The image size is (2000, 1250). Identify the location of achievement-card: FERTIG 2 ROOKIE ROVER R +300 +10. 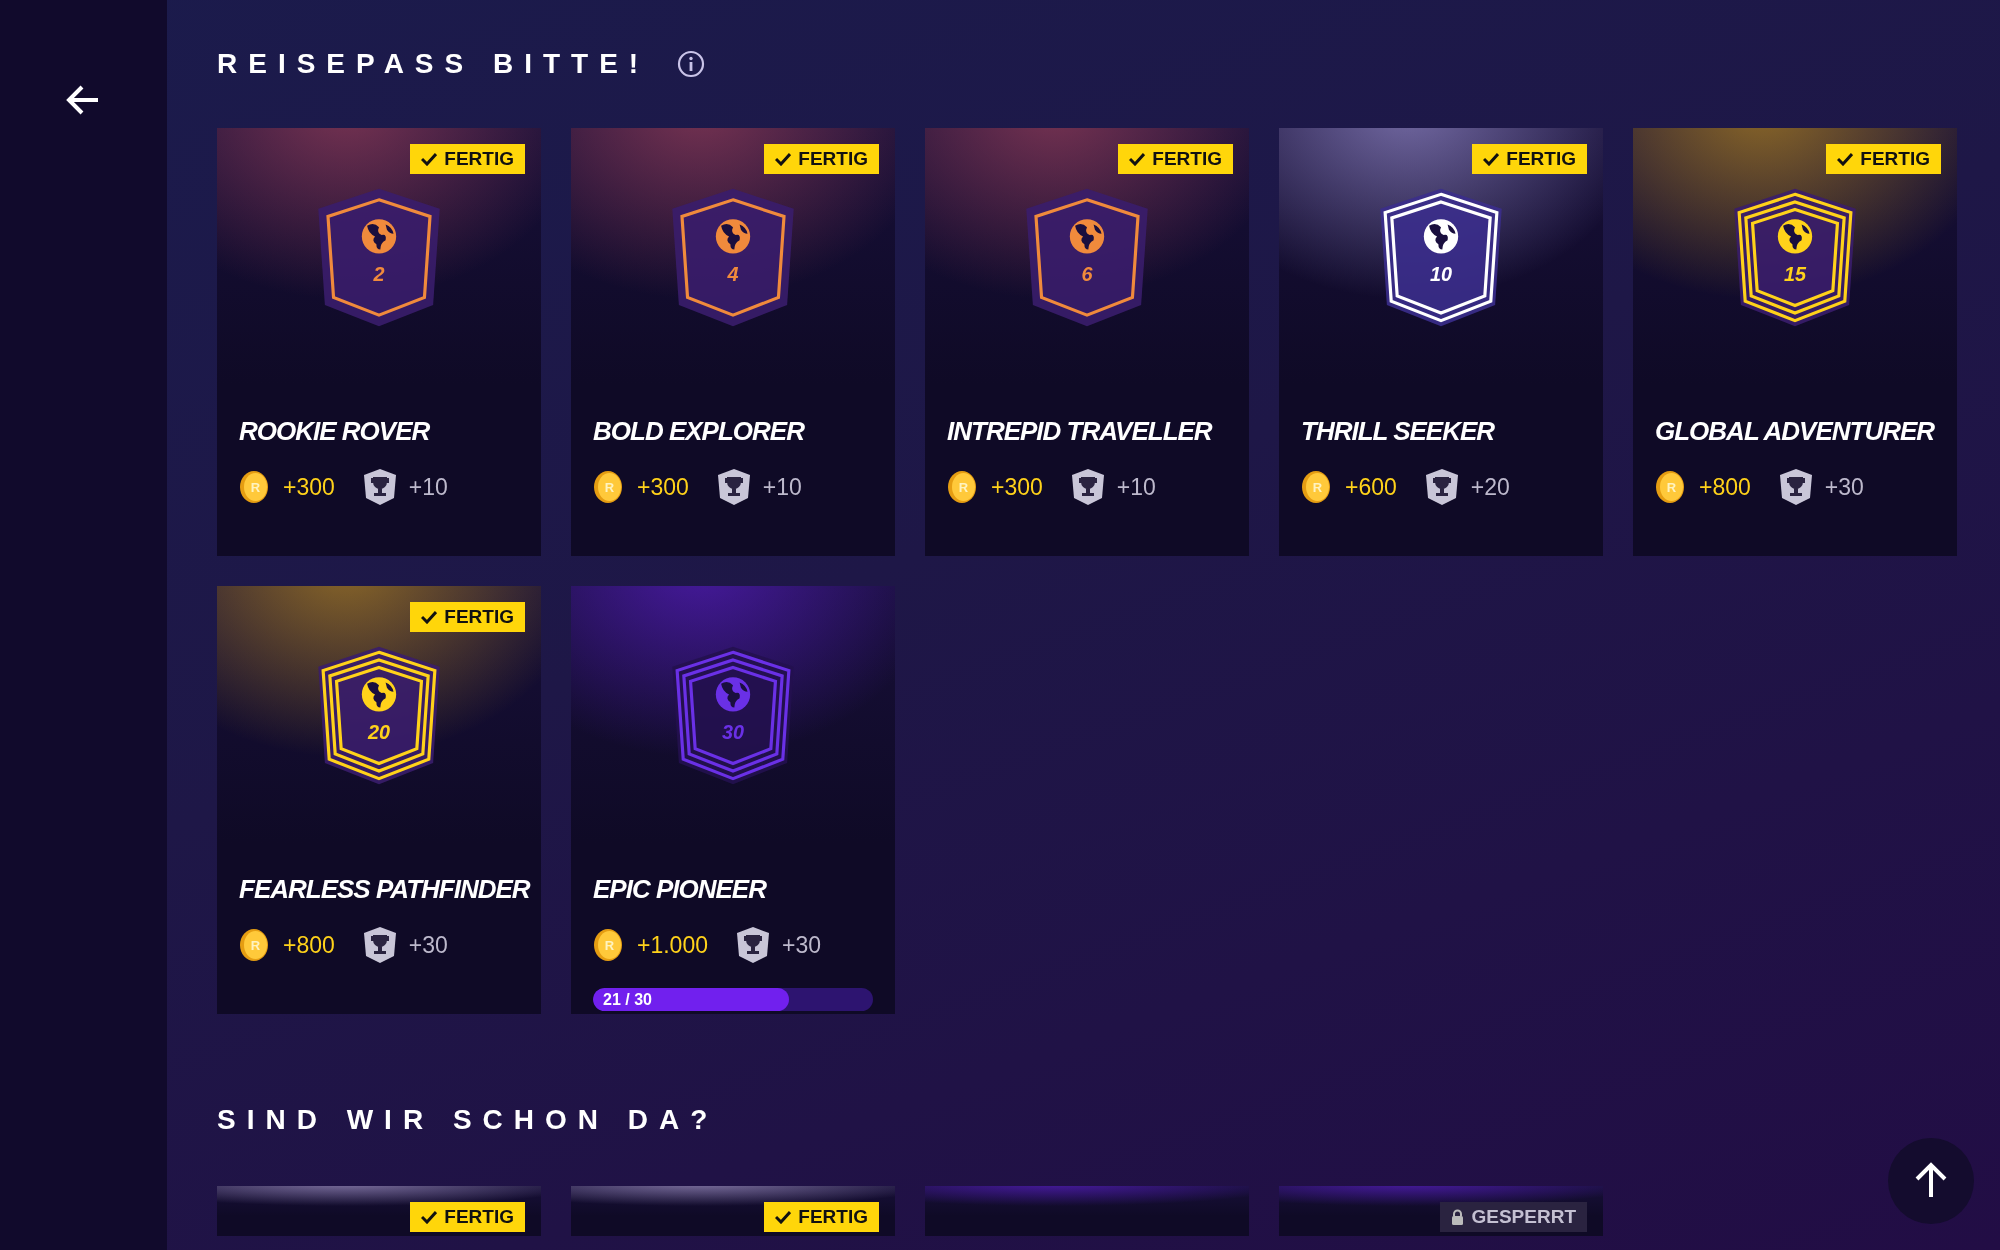
(379, 342).